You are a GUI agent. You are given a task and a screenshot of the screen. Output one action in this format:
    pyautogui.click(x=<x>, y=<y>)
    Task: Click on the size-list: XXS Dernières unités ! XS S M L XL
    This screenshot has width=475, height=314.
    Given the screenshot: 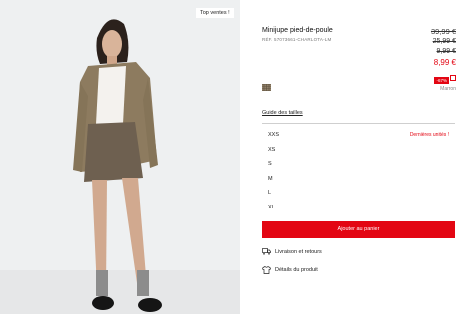 What is the action you would take?
    pyautogui.click(x=358, y=168)
    